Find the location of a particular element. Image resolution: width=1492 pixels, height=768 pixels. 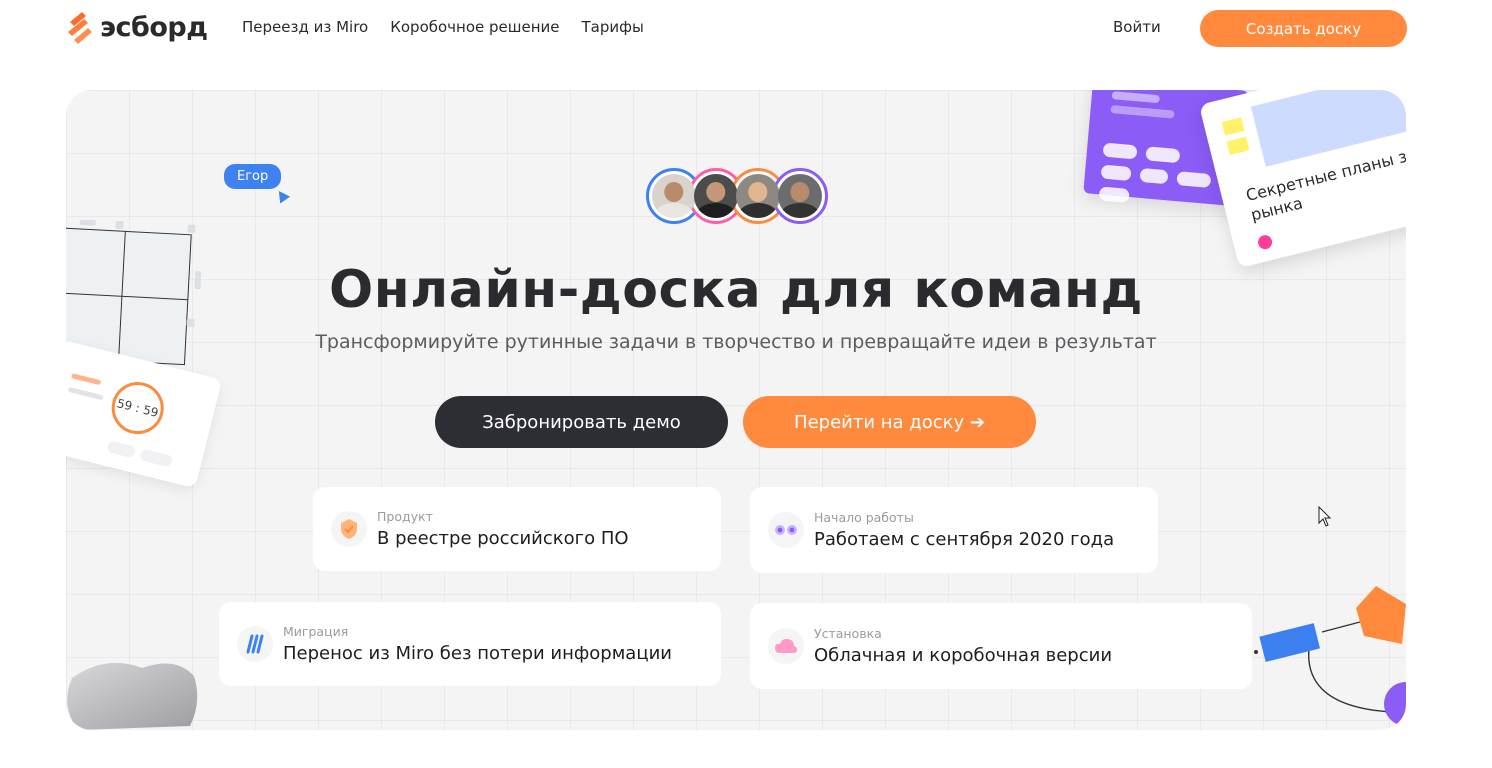

pointer-arrow-icon is located at coordinates (282, 195).